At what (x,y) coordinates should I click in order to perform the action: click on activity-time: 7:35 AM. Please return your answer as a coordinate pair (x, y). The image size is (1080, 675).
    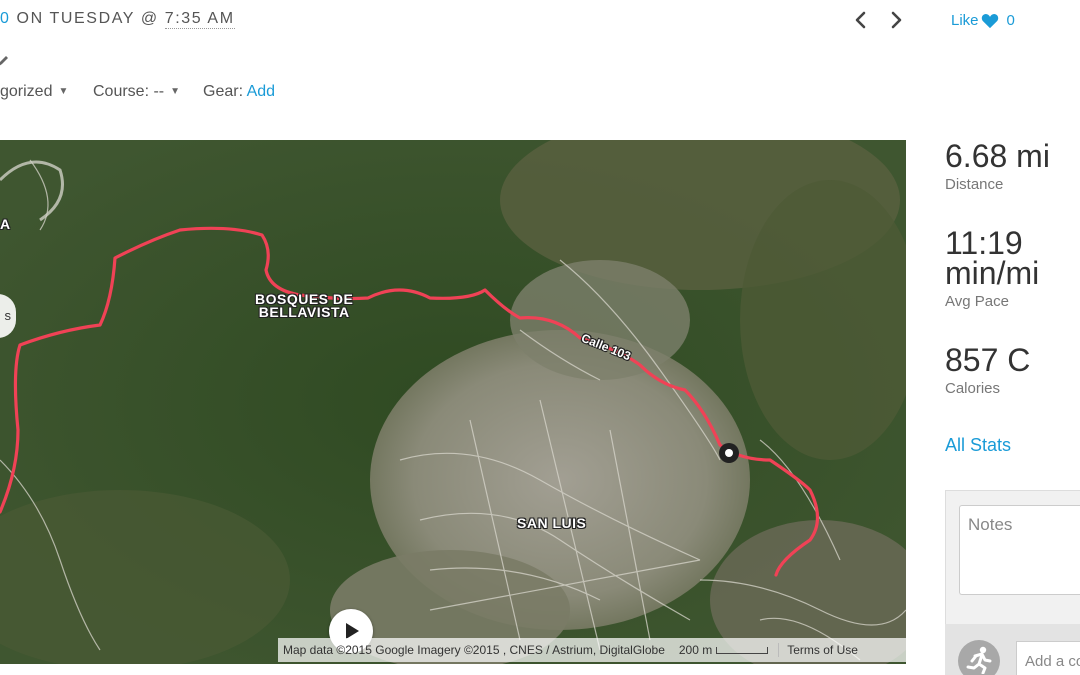
    Looking at the image, I should click on (199, 19).